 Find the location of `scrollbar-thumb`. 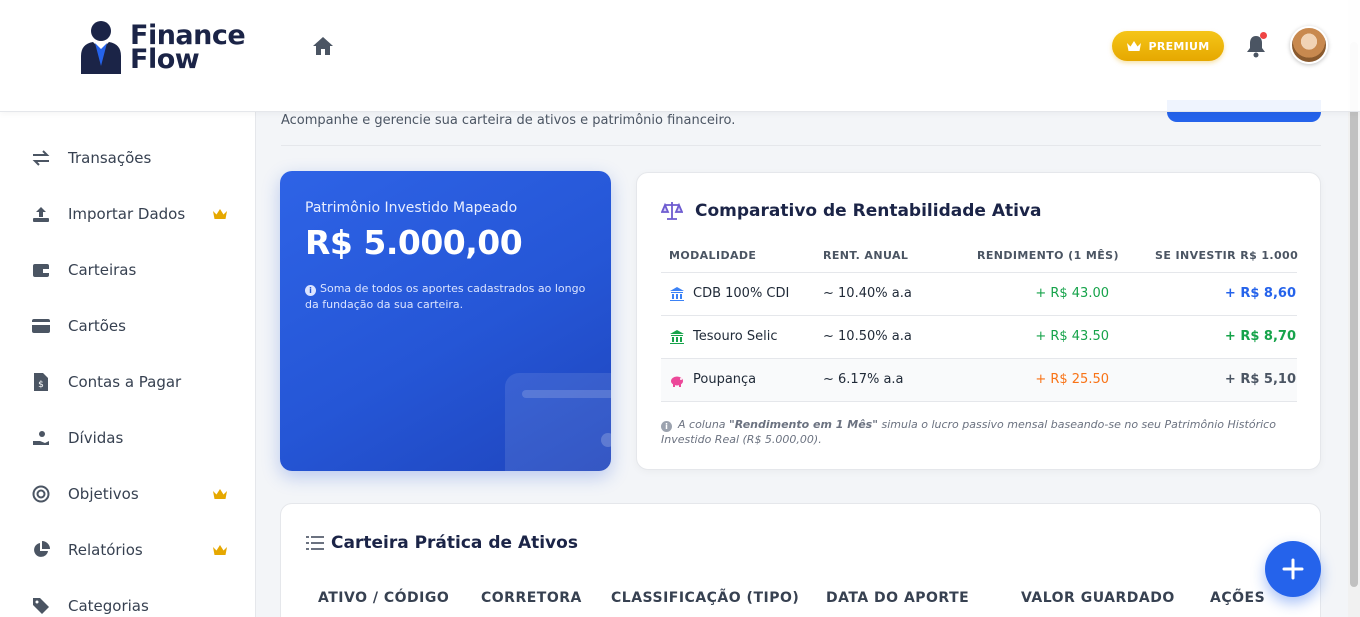

scrollbar-thumb is located at coordinates (1354, 314).